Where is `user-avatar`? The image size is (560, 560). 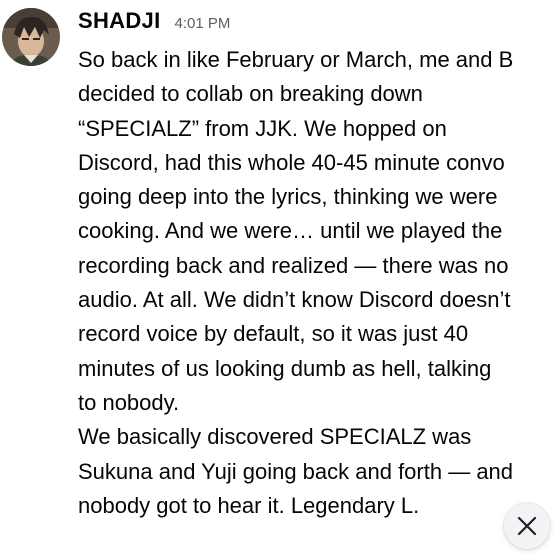 user-avatar is located at coordinates (31, 37).